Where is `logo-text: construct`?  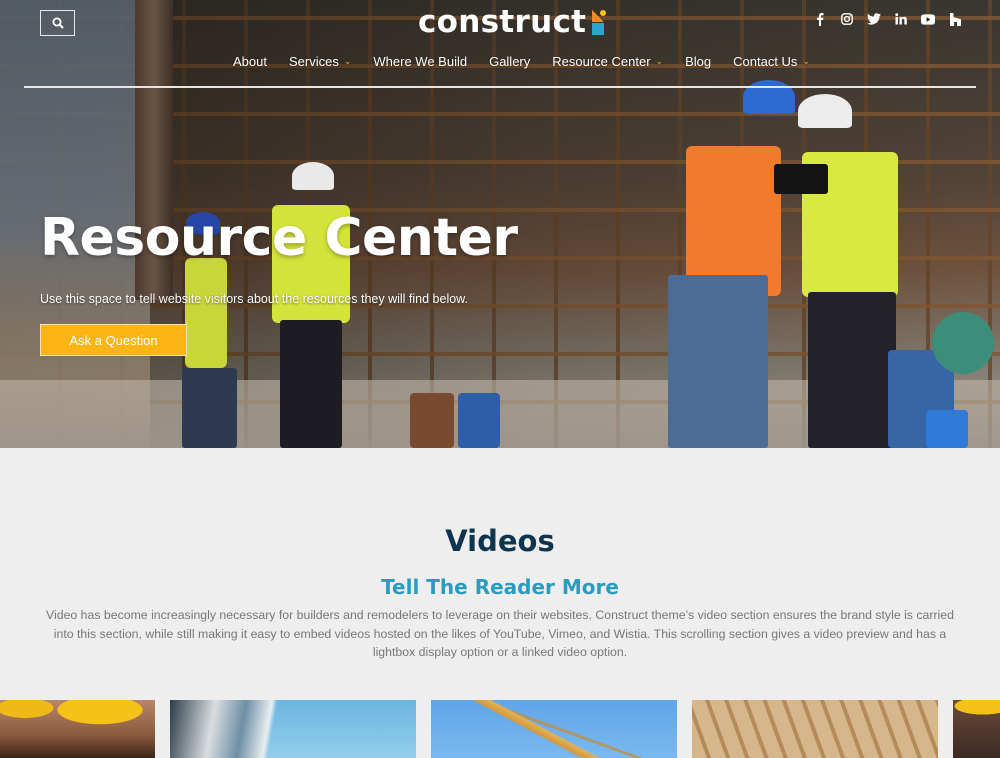
logo-text: construct is located at coordinates (502, 22).